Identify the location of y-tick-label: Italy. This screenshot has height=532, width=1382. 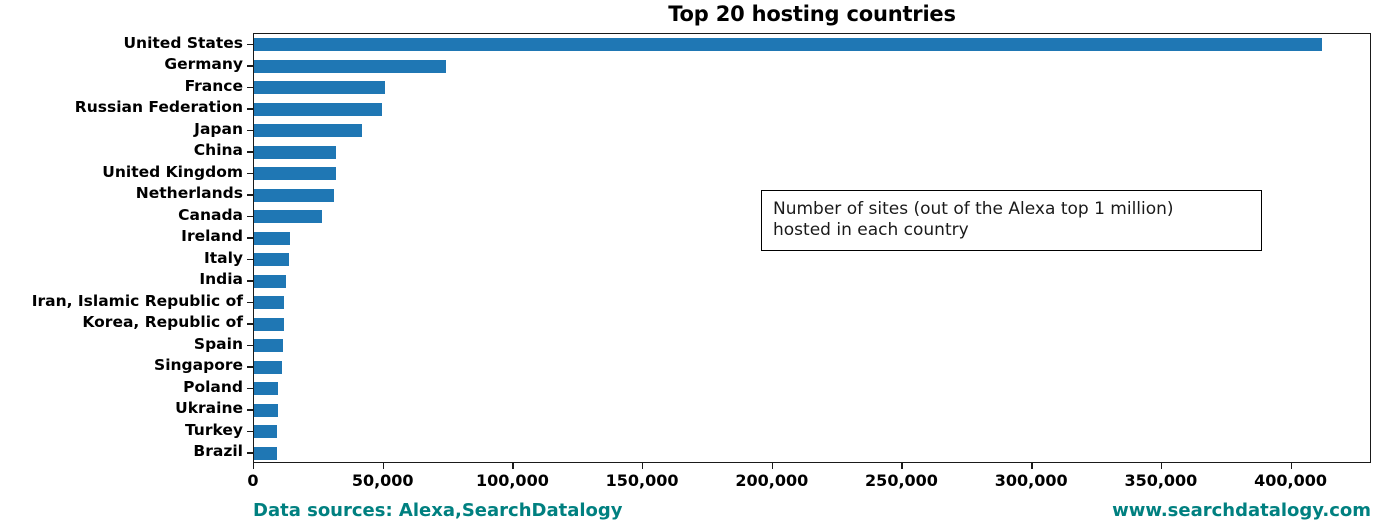
(223, 257).